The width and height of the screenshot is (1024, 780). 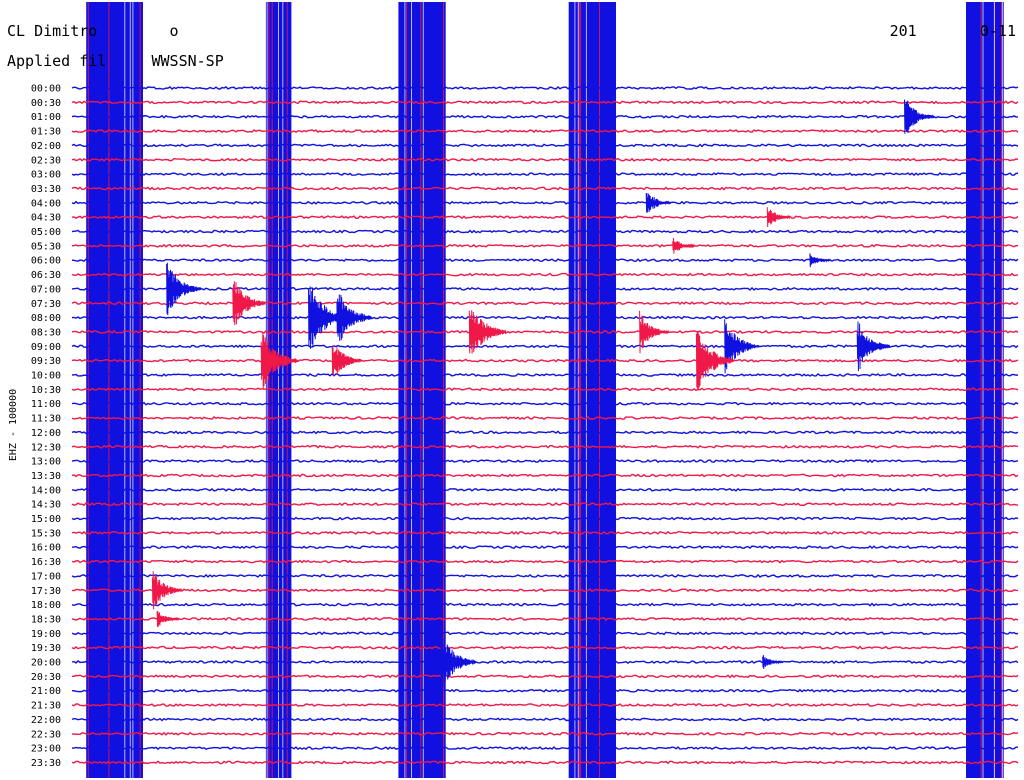 I want to click on time-label: 05:30, so click(x=46, y=246).